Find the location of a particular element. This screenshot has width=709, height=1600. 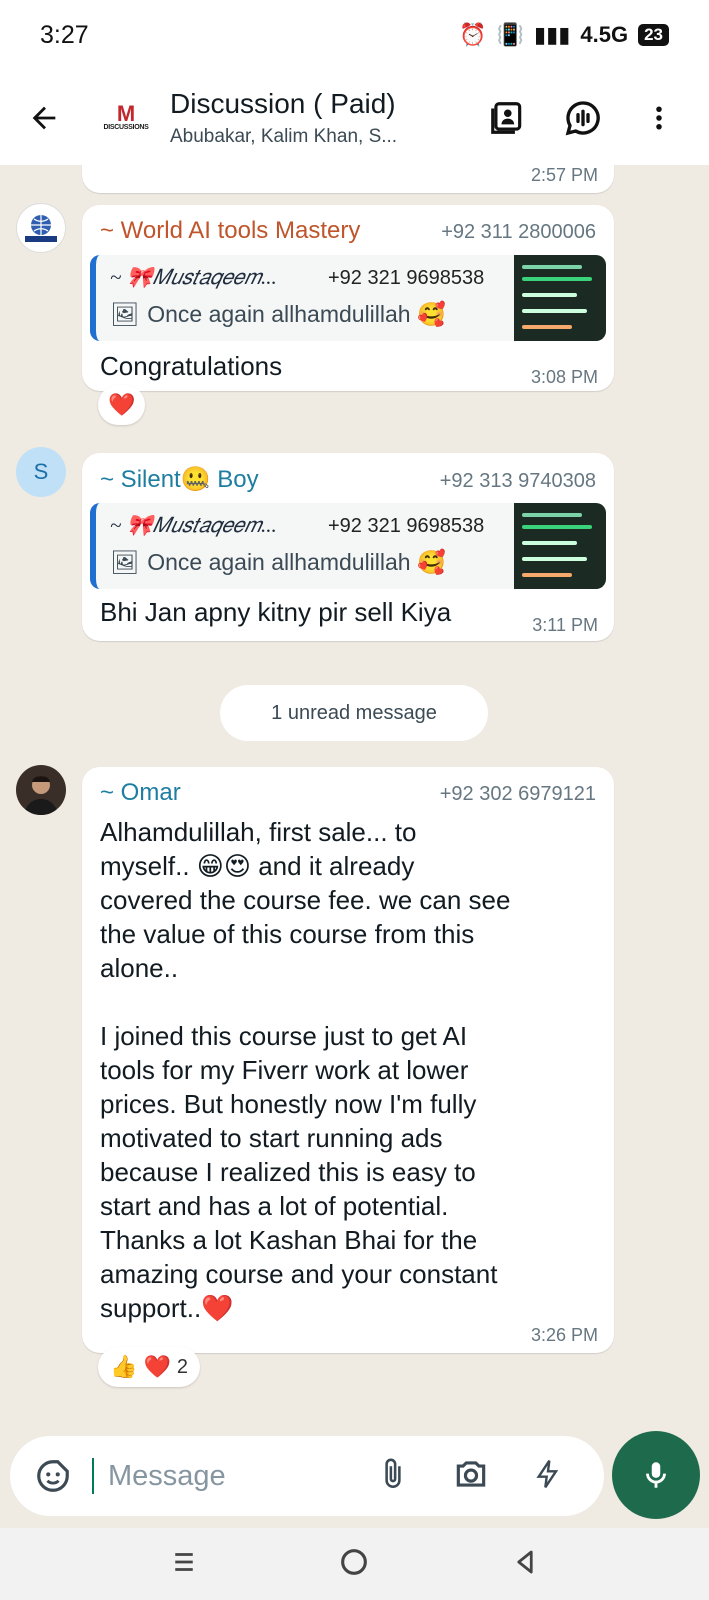

quick-reply-button is located at coordinates (548, 1476).